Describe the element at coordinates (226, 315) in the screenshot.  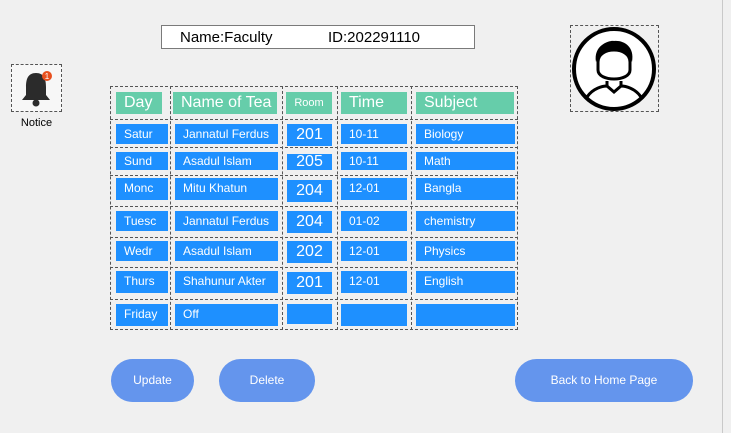
I see `cell-teacher: Off` at that location.